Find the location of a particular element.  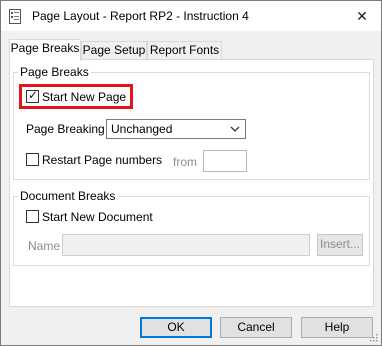

page-breaks-group-title: Page Breaks is located at coordinates (54, 72).